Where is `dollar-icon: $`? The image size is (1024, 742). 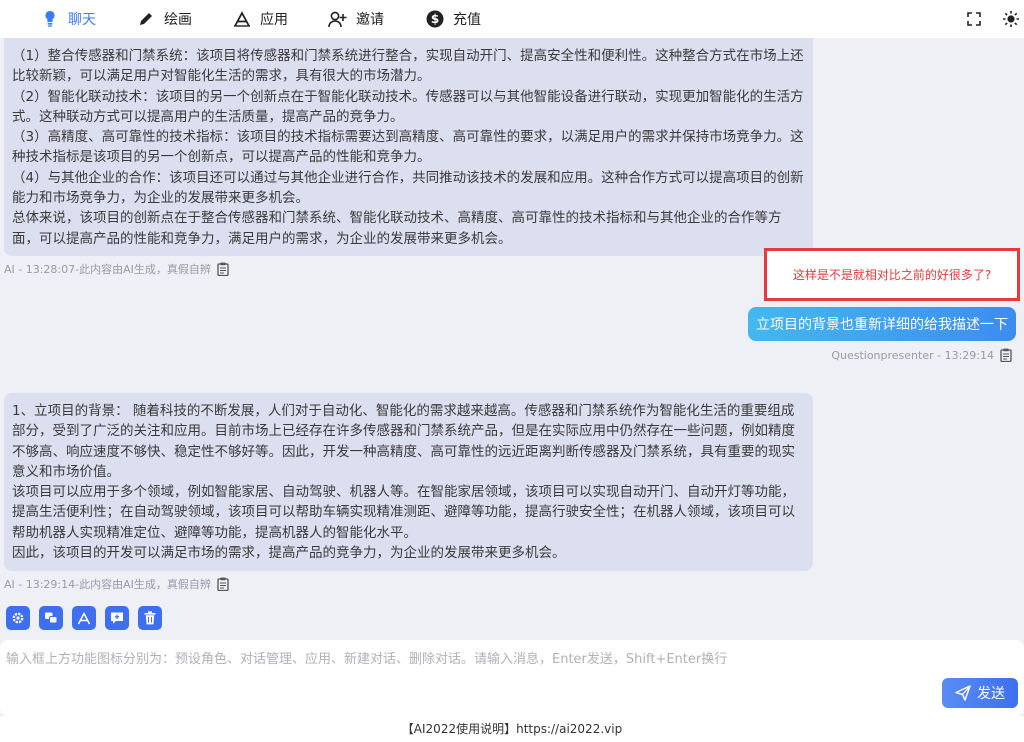 dollar-icon: $ is located at coordinates (435, 19).